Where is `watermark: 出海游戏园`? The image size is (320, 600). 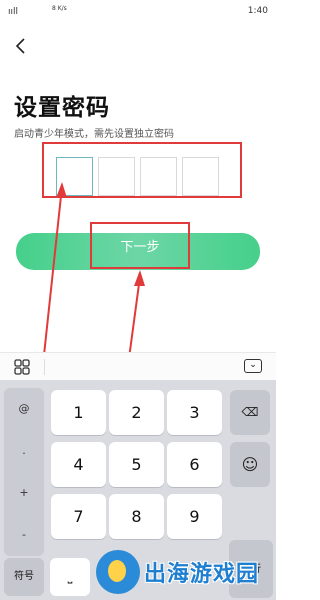
watermark: 出海游戏园 is located at coordinates (183, 572).